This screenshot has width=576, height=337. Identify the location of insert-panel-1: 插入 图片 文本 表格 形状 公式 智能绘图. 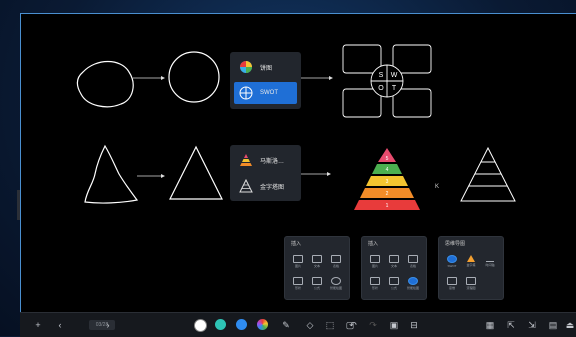
(317, 268).